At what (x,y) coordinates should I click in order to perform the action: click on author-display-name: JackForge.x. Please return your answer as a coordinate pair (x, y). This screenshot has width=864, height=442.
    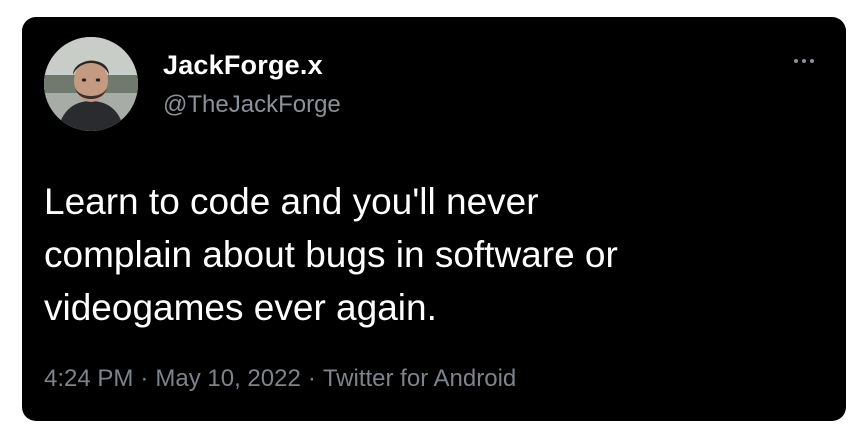
    Looking at the image, I should click on (243, 65).